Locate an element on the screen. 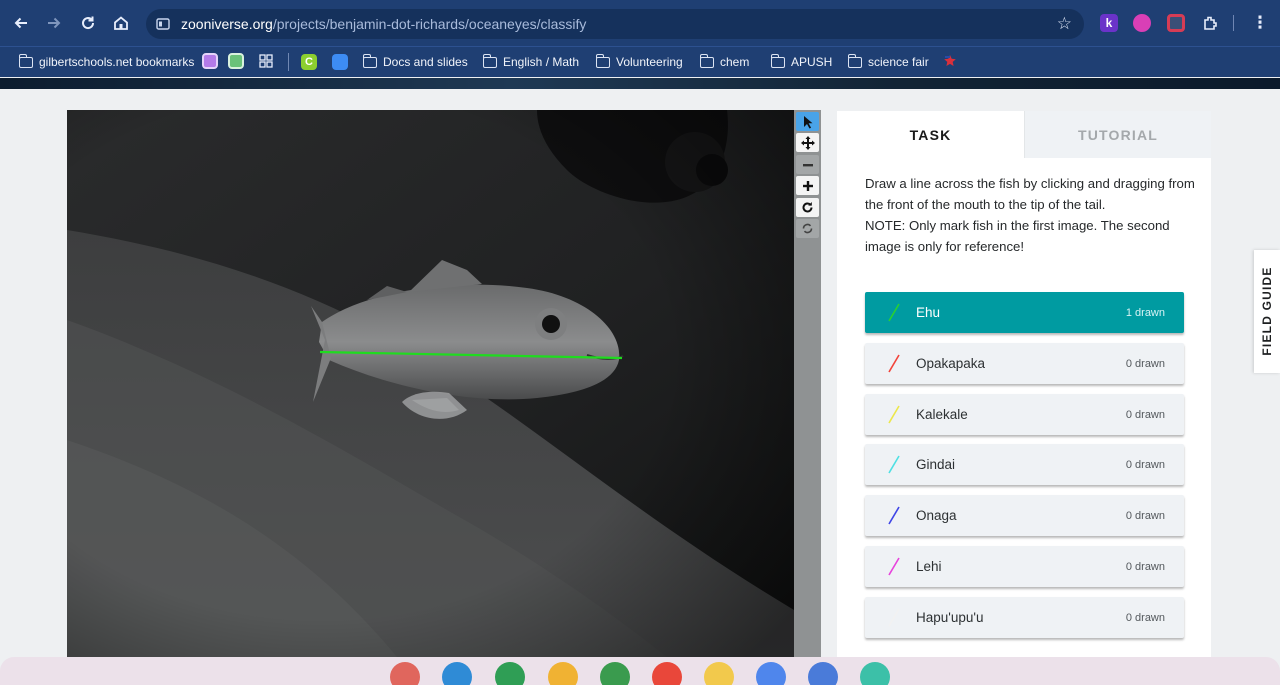 This screenshot has height=685, width=1280. project-header-image is located at coordinates (640, 83).